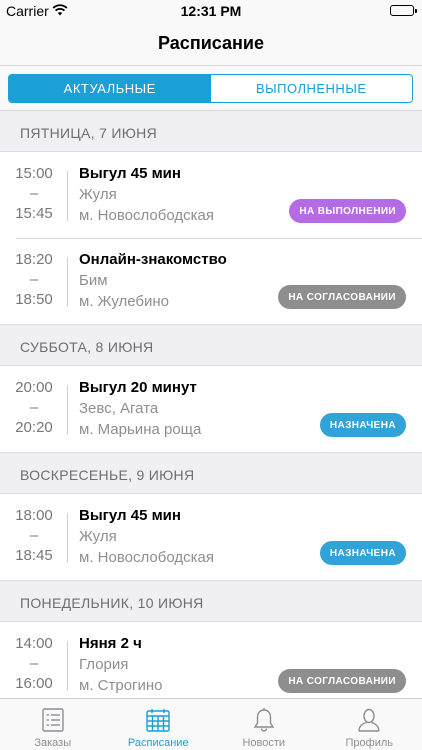 The height and width of the screenshot is (750, 422). I want to click on tab-label: Профиль, so click(369, 743).